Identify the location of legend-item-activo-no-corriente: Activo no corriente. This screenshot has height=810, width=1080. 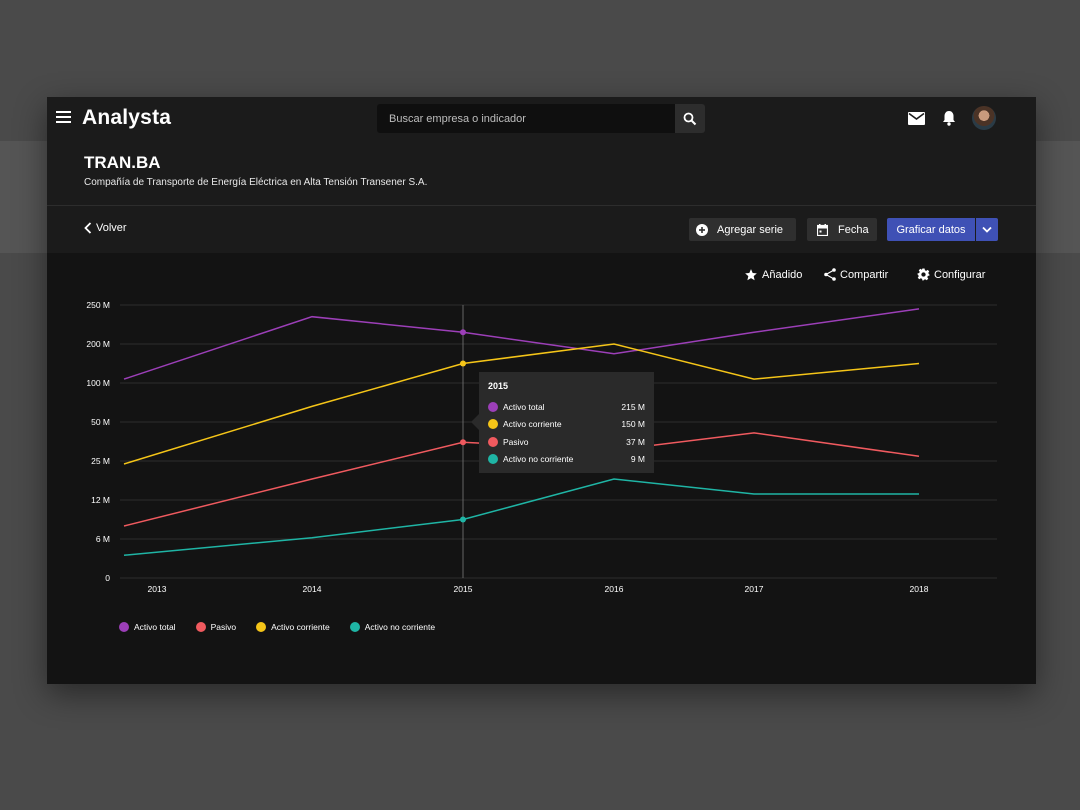
(392, 627).